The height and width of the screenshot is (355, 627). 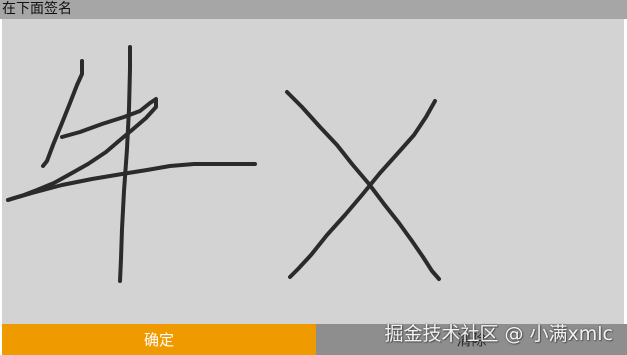 I want to click on watermark-text: 掘金技术社区 @ 小满xmlc, so click(x=498, y=334).